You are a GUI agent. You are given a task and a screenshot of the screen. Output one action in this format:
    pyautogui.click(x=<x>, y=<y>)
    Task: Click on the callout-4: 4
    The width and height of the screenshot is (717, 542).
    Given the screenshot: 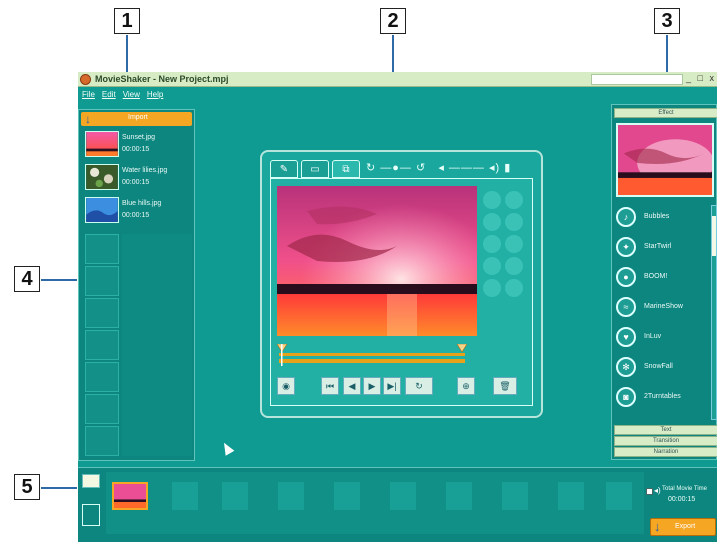 What is the action you would take?
    pyautogui.click(x=27, y=279)
    